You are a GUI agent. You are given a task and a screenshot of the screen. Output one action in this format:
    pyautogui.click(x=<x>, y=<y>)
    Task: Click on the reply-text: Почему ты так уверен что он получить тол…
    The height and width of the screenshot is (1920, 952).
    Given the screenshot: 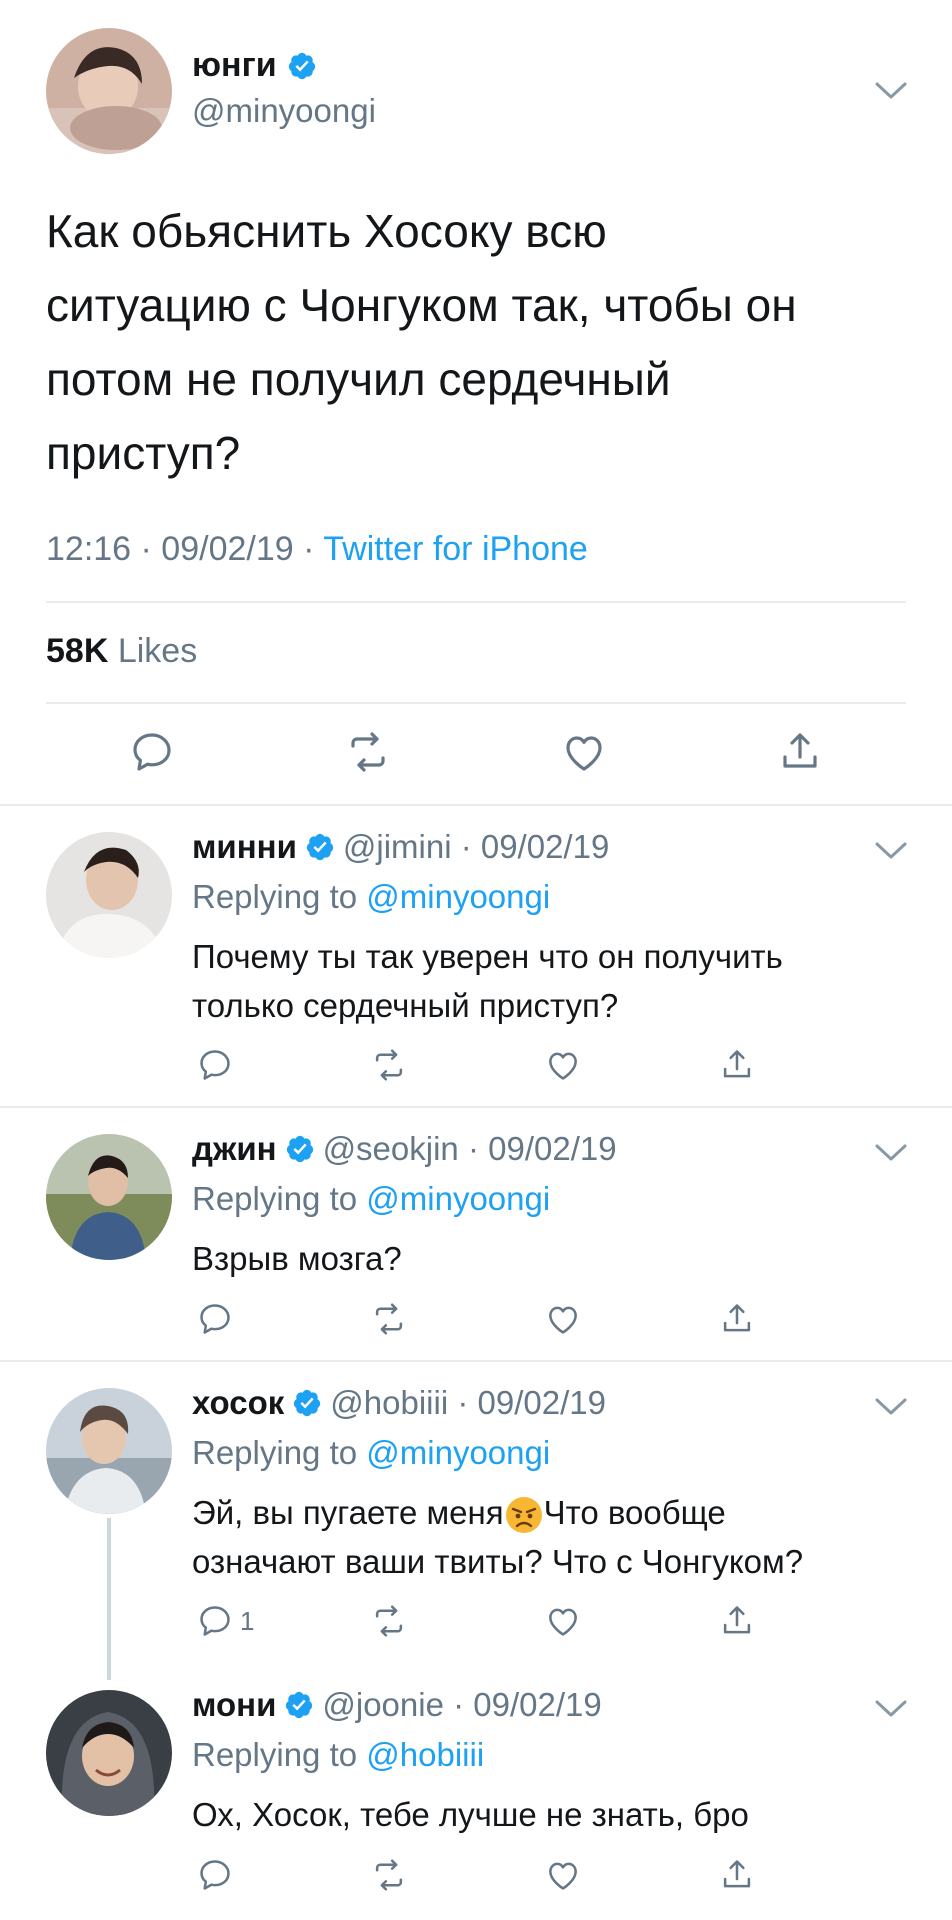 What is the action you would take?
    pyautogui.click(x=487, y=981)
    